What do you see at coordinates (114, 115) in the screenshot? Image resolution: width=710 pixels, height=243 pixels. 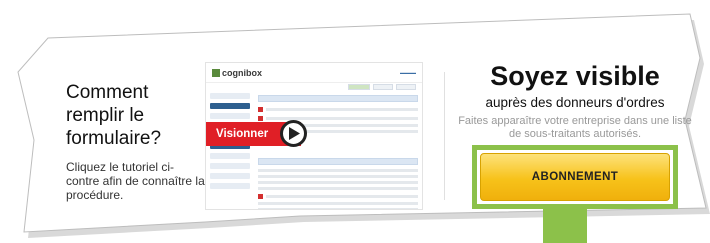 I see `tutorial-heading: Comment remplir le formulaire?` at bounding box center [114, 115].